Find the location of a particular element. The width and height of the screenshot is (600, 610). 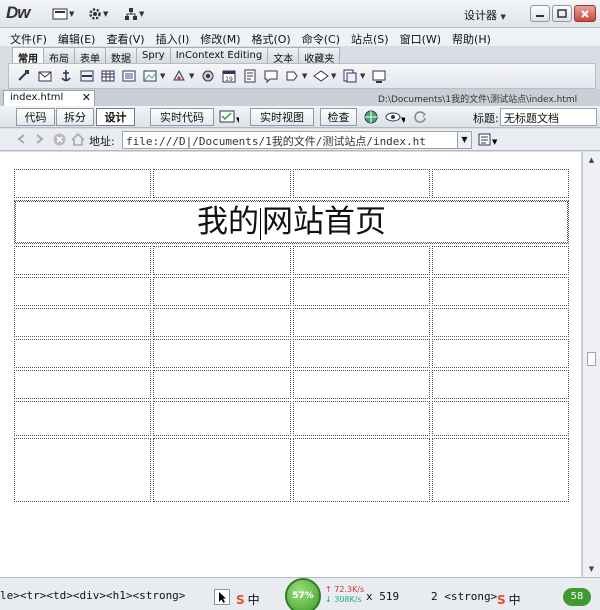

live-view-button: 实时视图 is located at coordinates (282, 117).